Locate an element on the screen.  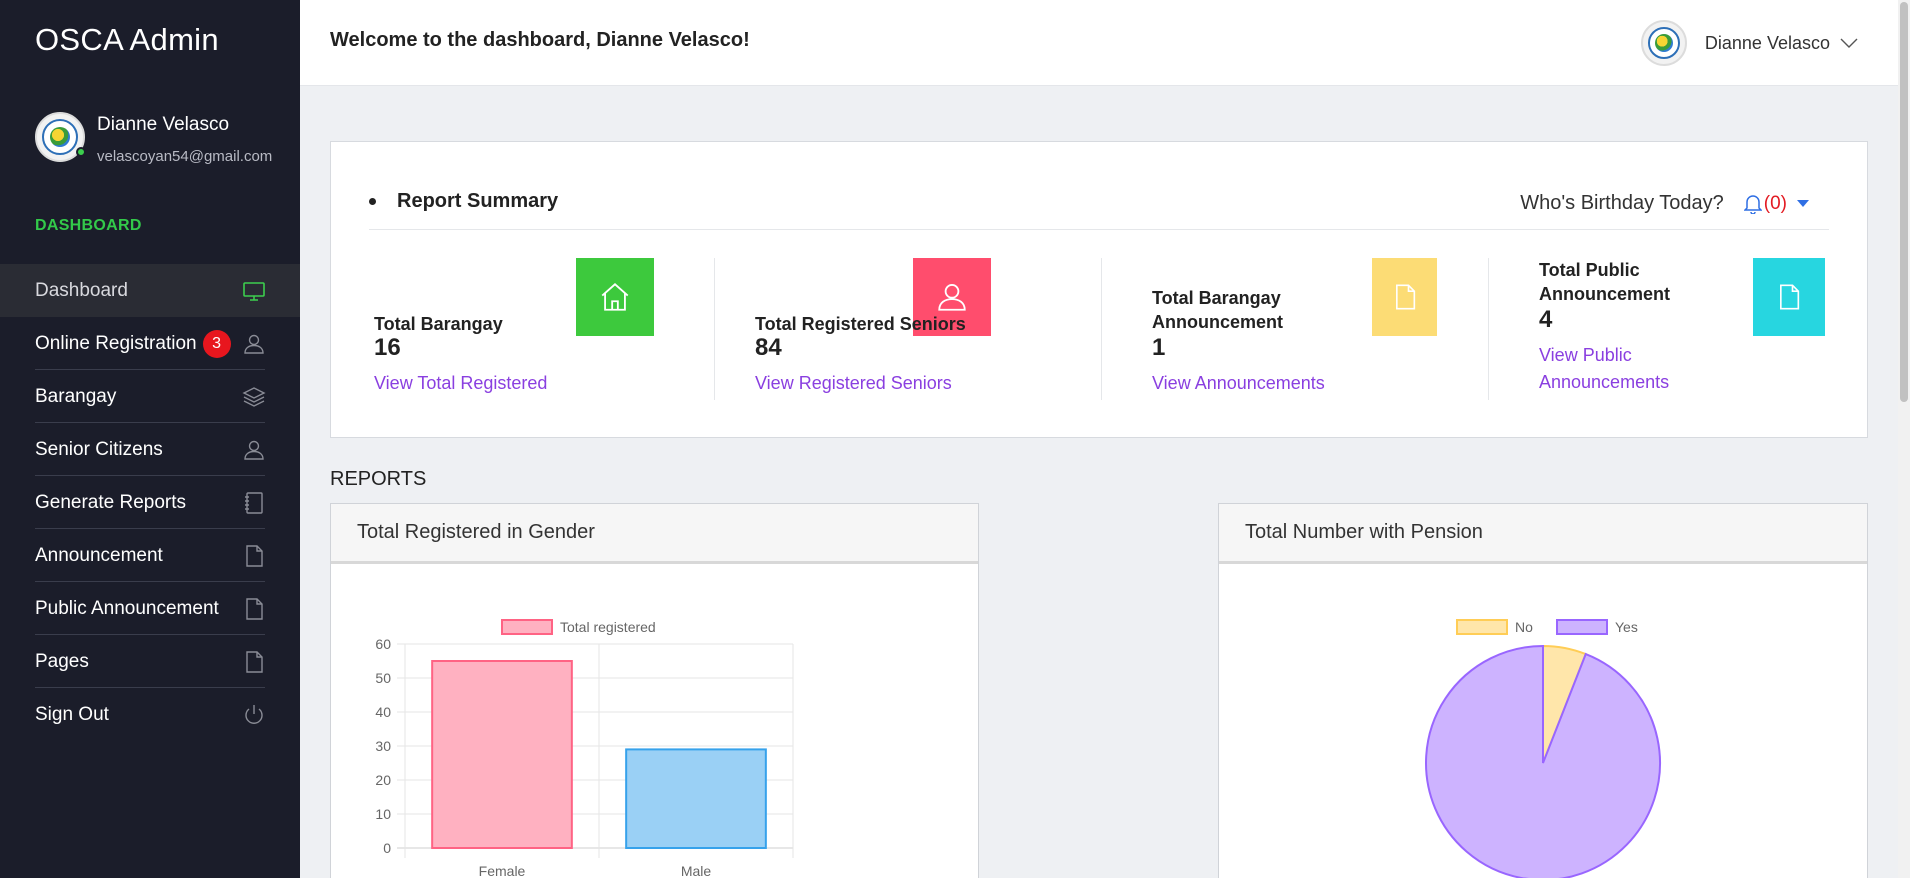
pie-slice-yes is located at coordinates (1543, 761).